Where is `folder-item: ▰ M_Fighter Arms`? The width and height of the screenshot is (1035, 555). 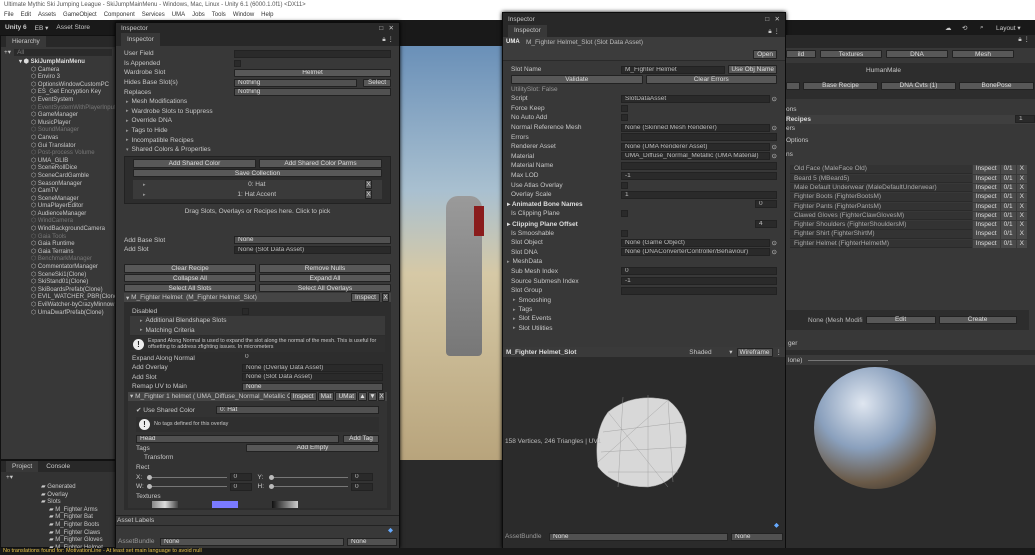
folder-item: ▰ M_Fighter Arms is located at coordinates (58, 511).